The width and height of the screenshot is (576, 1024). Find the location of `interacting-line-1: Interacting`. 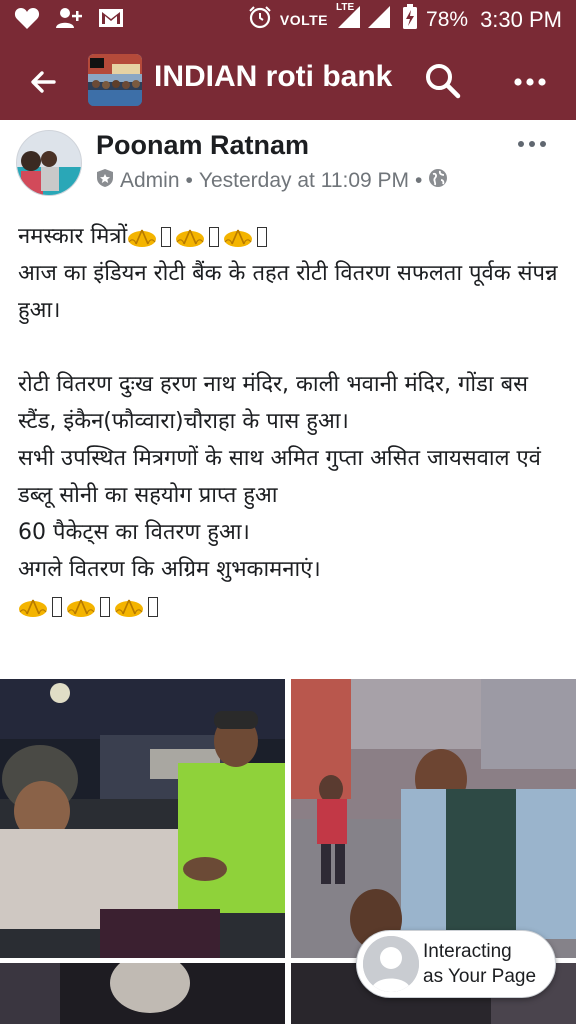

interacting-line-1: Interacting is located at coordinates (467, 951).